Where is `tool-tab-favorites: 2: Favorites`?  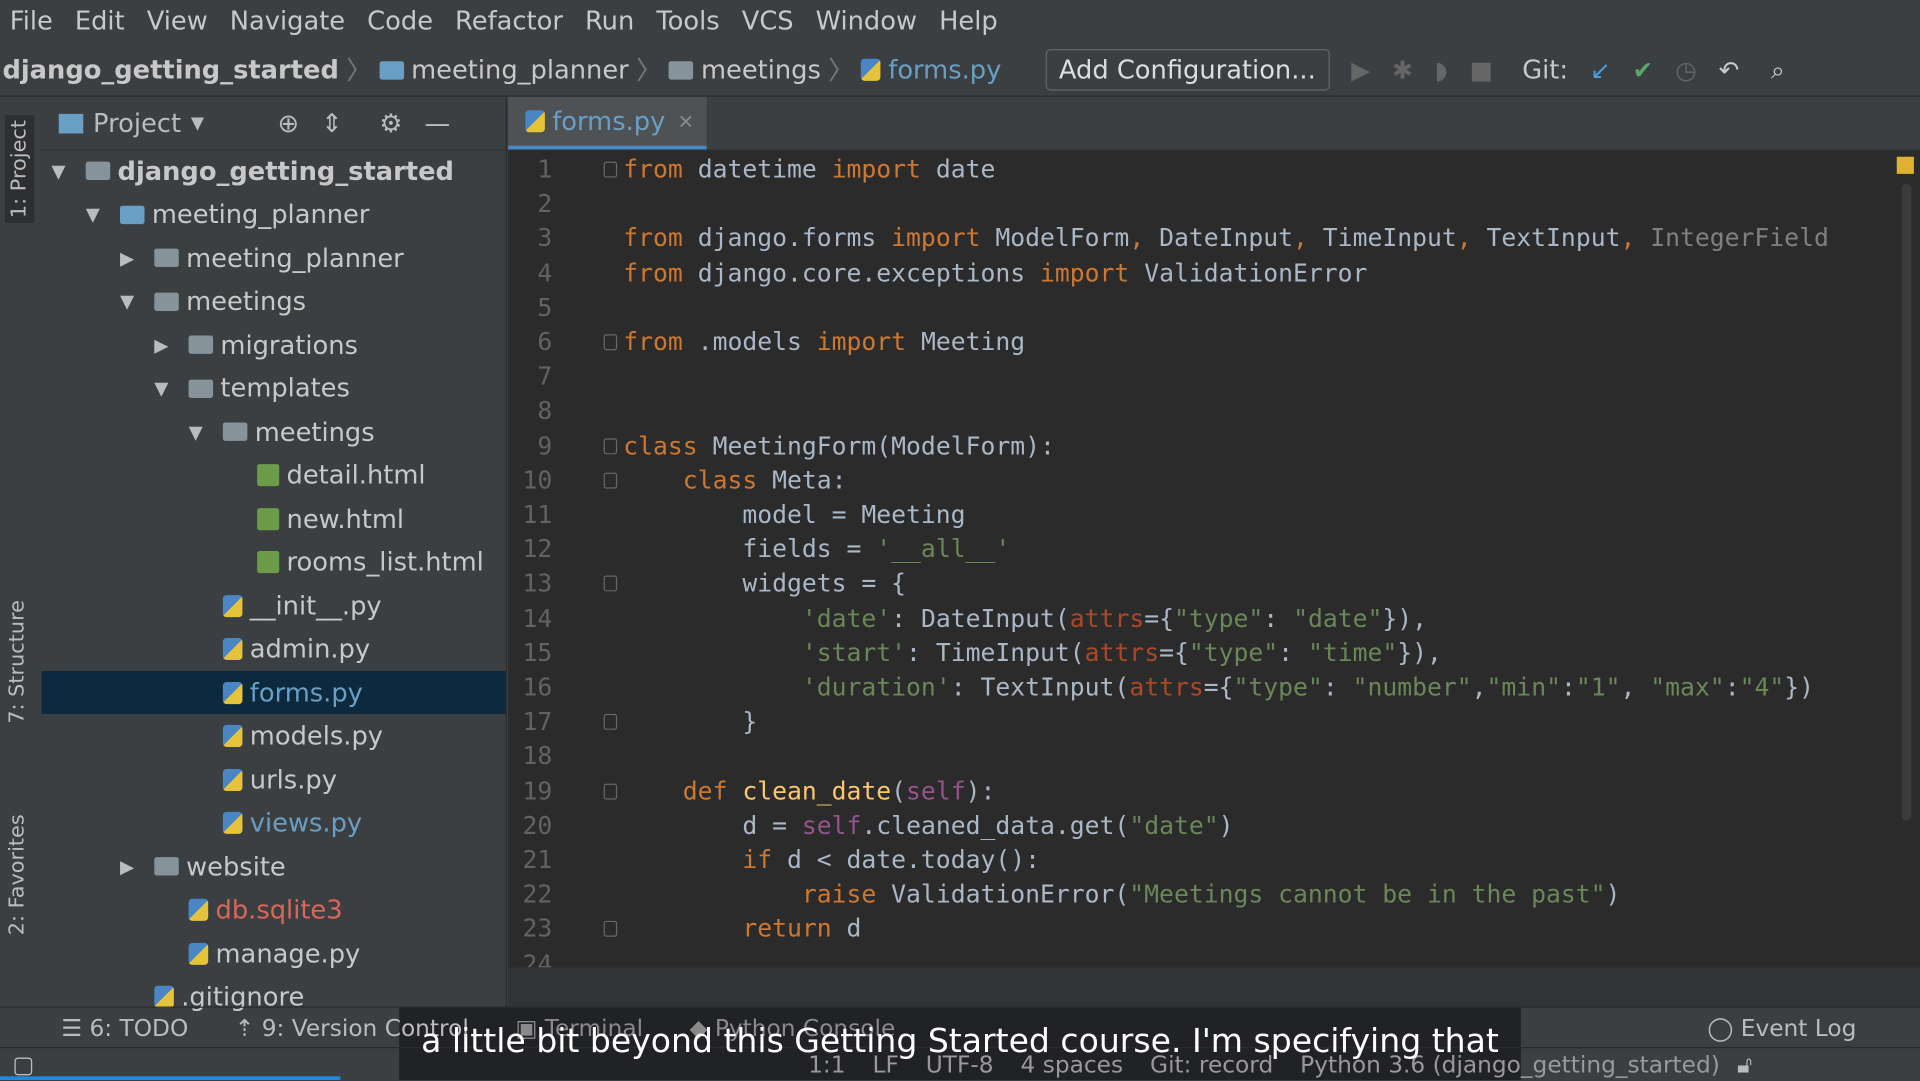
tool-tab-favorites: 2: Favorites is located at coordinates (17, 874).